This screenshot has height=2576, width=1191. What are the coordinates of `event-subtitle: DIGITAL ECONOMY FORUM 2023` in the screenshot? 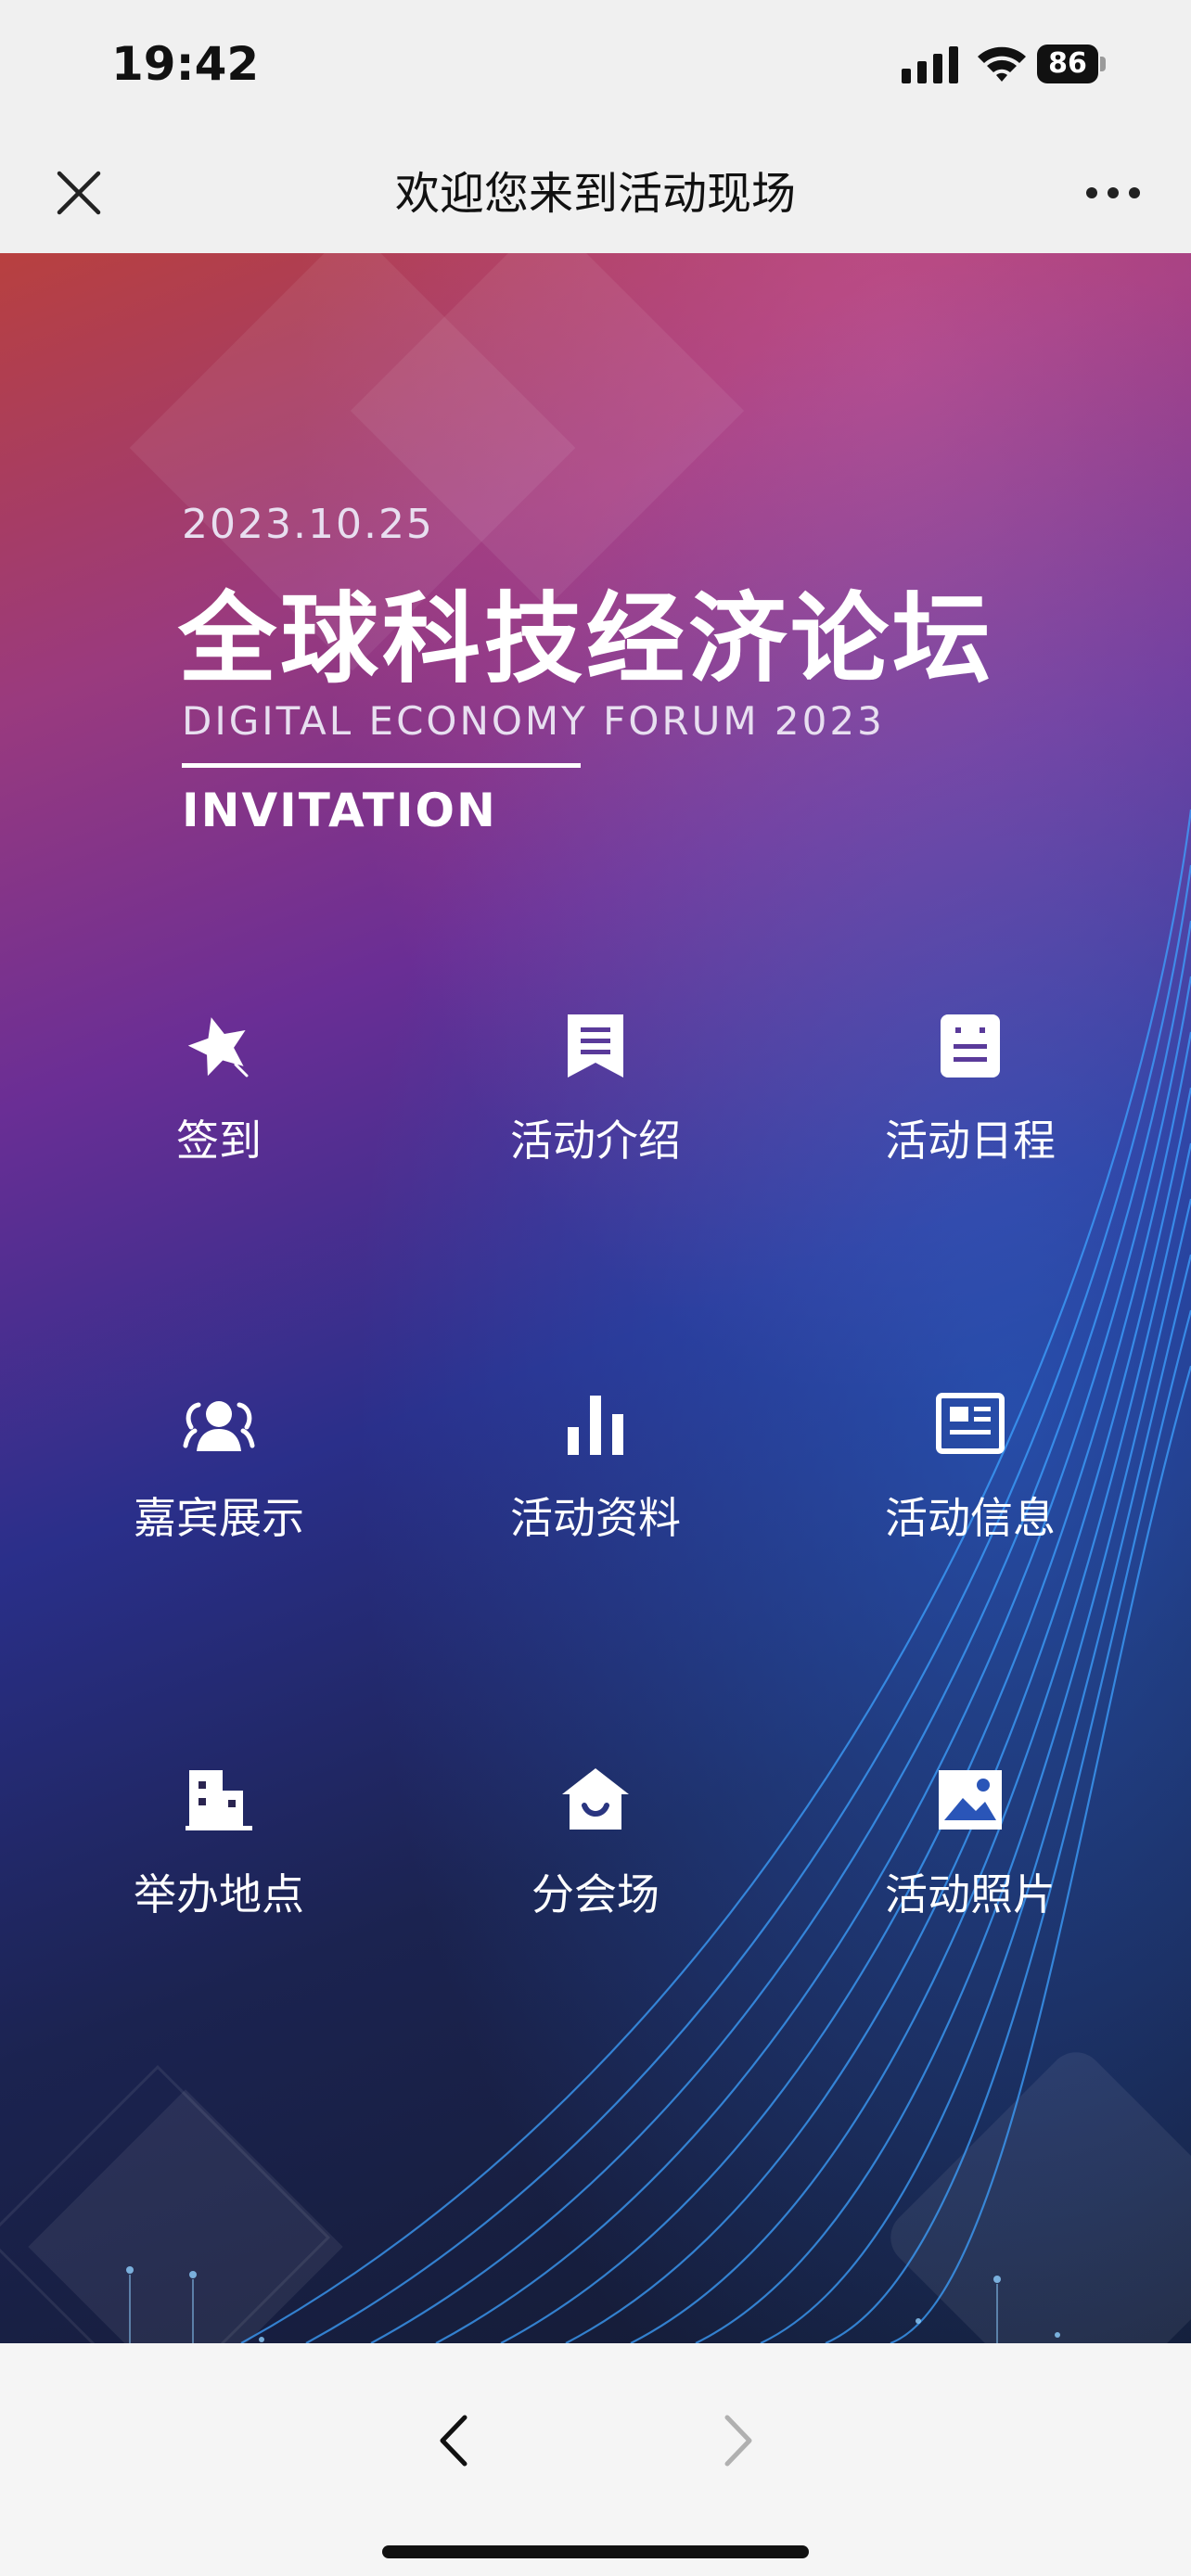 It's located at (533, 721).